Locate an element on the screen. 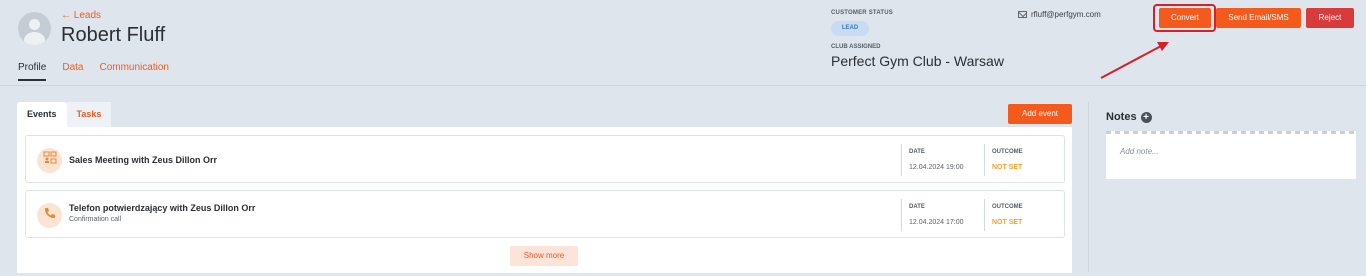 The image size is (1366, 276). notes-header: Notes + is located at coordinates (1129, 117).